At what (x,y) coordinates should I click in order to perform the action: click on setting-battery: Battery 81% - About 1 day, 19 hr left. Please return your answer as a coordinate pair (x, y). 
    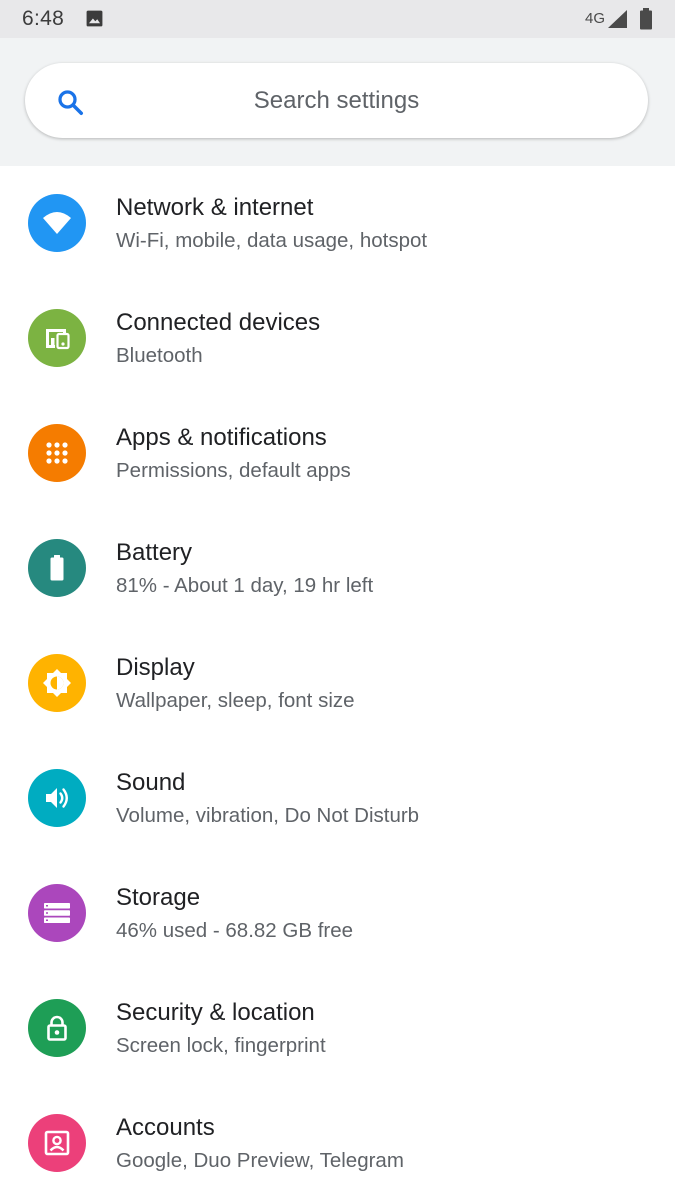
    Looking at the image, I should click on (337, 568).